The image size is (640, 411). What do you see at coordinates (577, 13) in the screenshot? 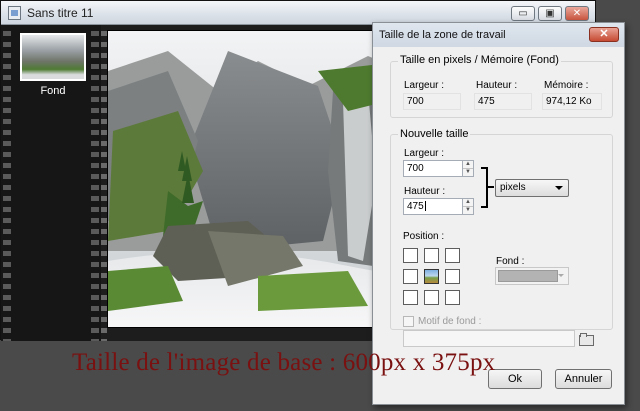
I see `close-window-button: ✕` at bounding box center [577, 13].